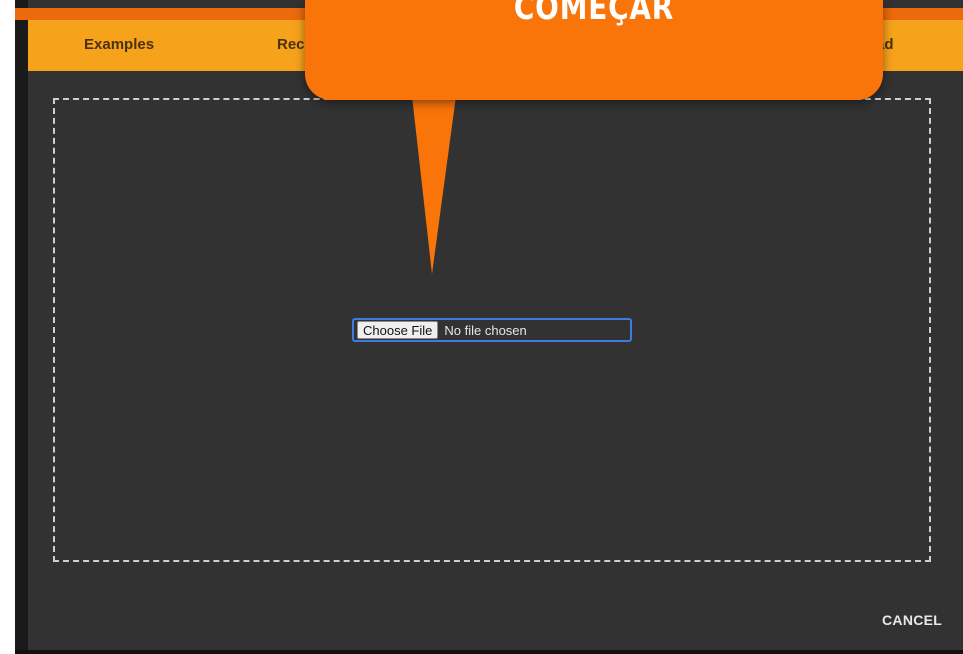  Describe the element at coordinates (489, 652) in the screenshot. I see `dialog-bottom-border` at that location.